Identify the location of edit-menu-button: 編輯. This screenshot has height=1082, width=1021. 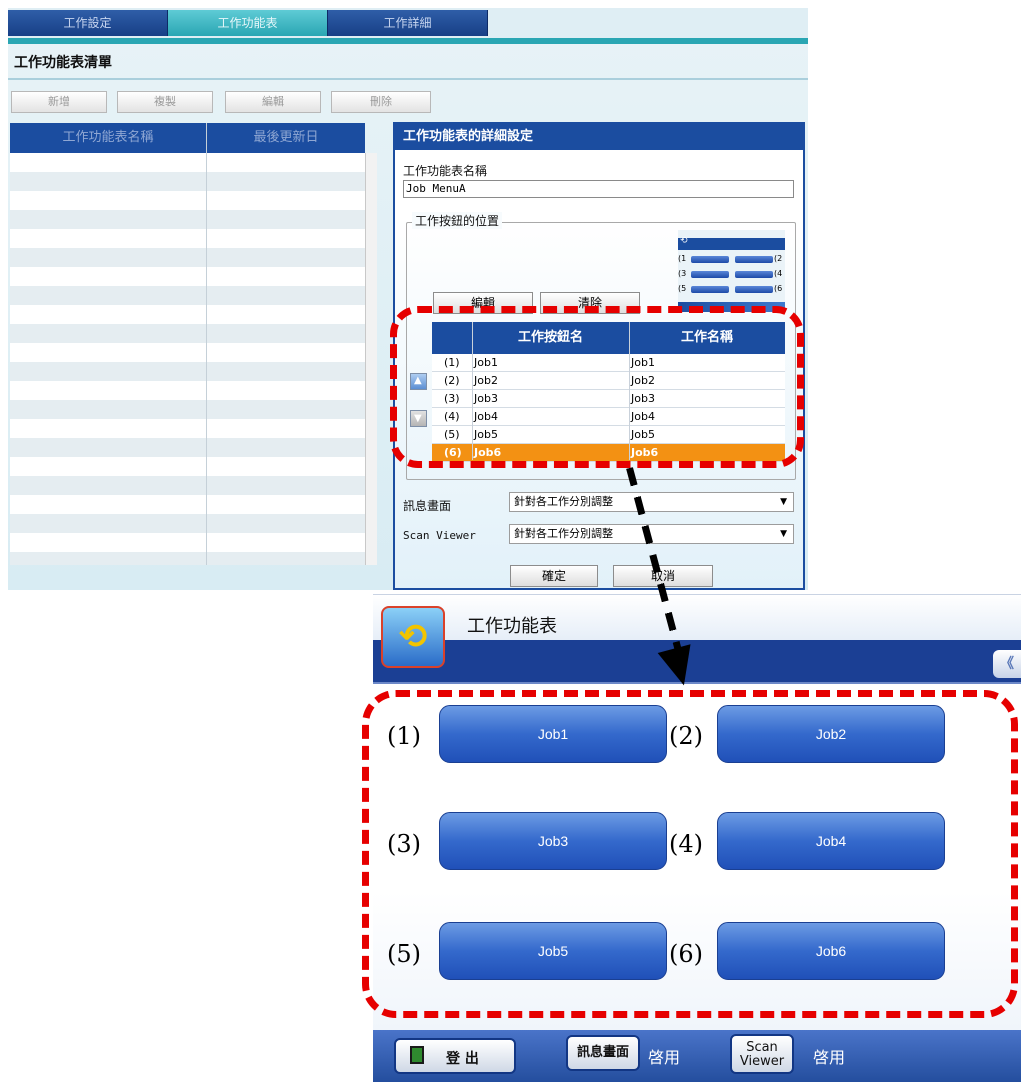
(273, 102).